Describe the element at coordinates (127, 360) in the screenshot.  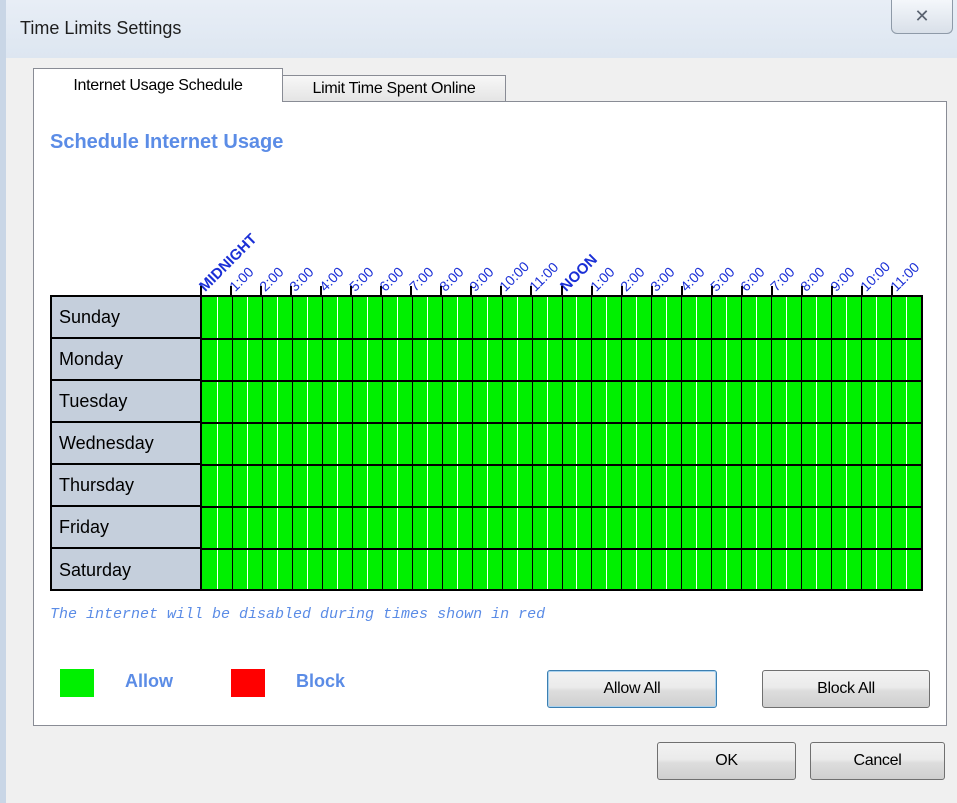
I see `day-label-monday: Monday` at that location.